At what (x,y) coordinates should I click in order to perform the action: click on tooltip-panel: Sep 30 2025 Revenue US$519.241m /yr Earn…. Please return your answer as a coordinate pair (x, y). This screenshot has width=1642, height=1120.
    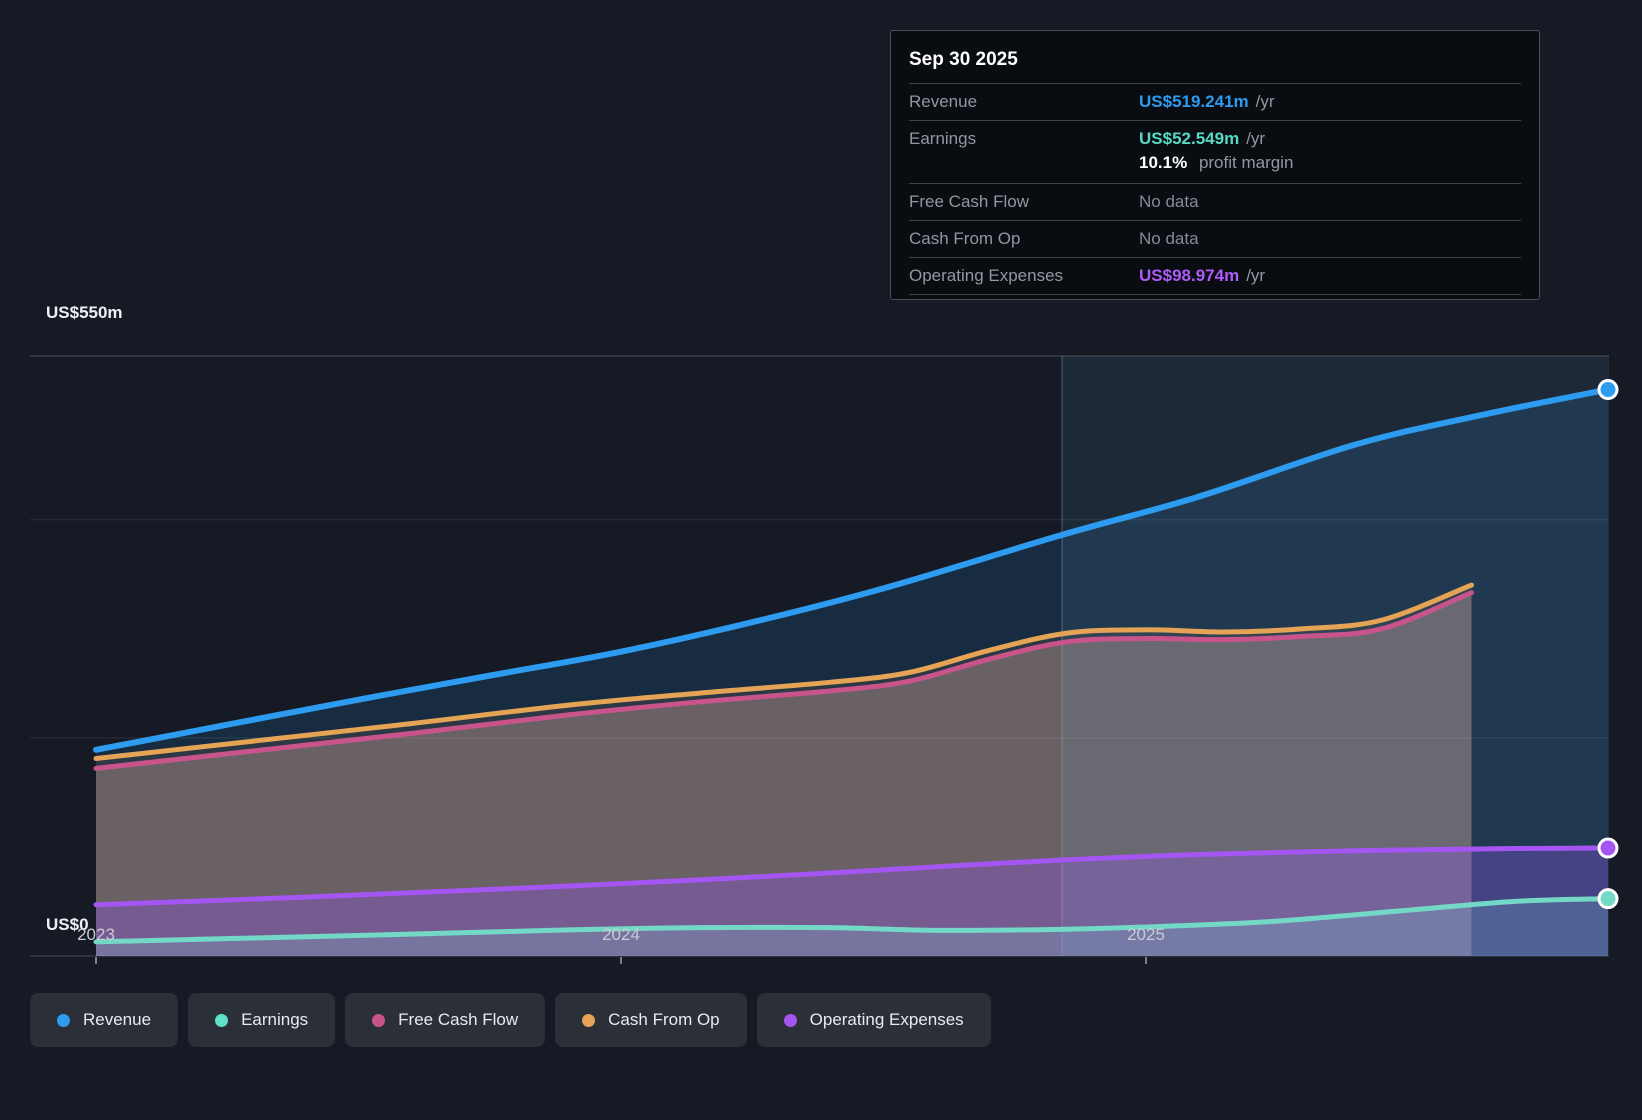
    Looking at the image, I should click on (1215, 165).